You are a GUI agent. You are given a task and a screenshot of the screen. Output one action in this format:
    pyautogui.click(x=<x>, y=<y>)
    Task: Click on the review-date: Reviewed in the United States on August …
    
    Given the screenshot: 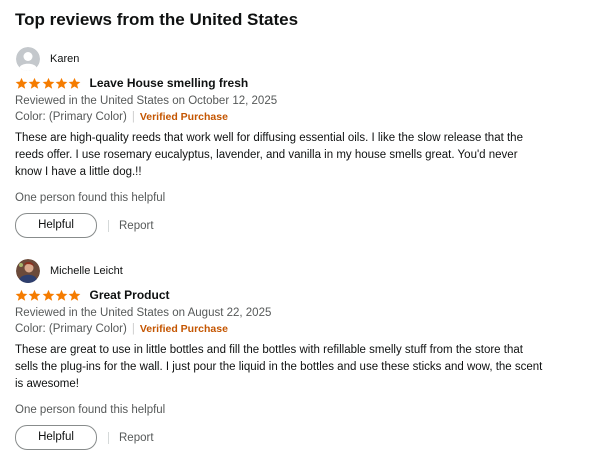 What is the action you would take?
    pyautogui.click(x=143, y=313)
    